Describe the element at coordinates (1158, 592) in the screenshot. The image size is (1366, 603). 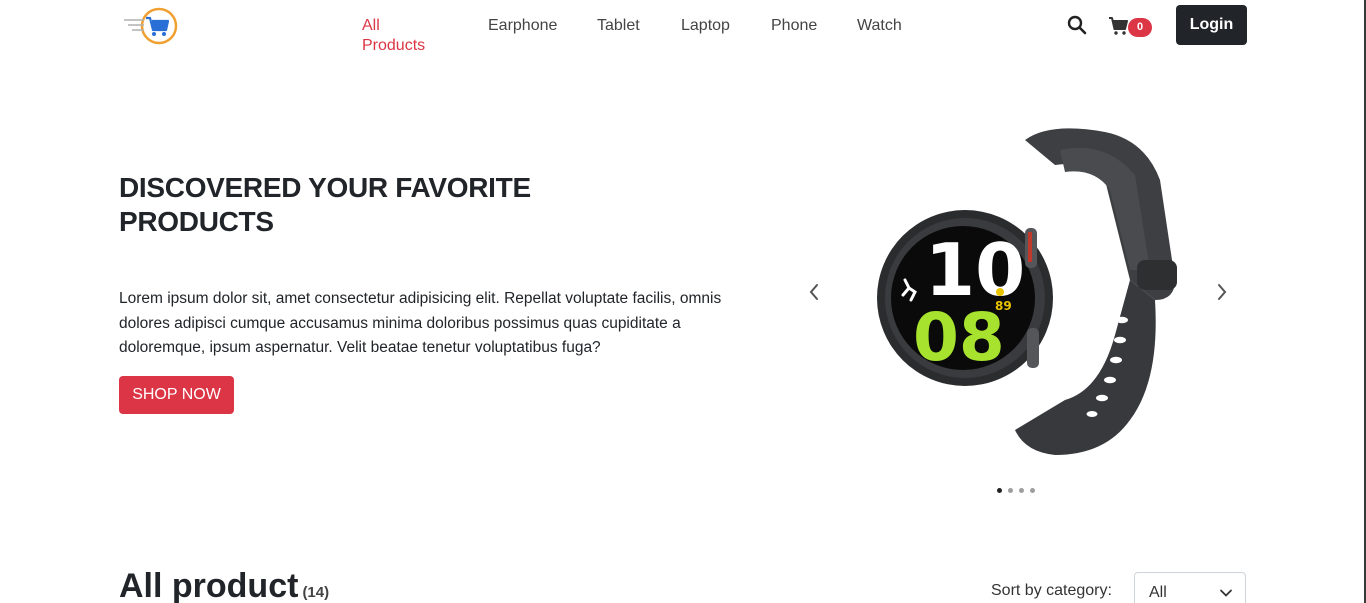
I see `sort-select-value: All` at that location.